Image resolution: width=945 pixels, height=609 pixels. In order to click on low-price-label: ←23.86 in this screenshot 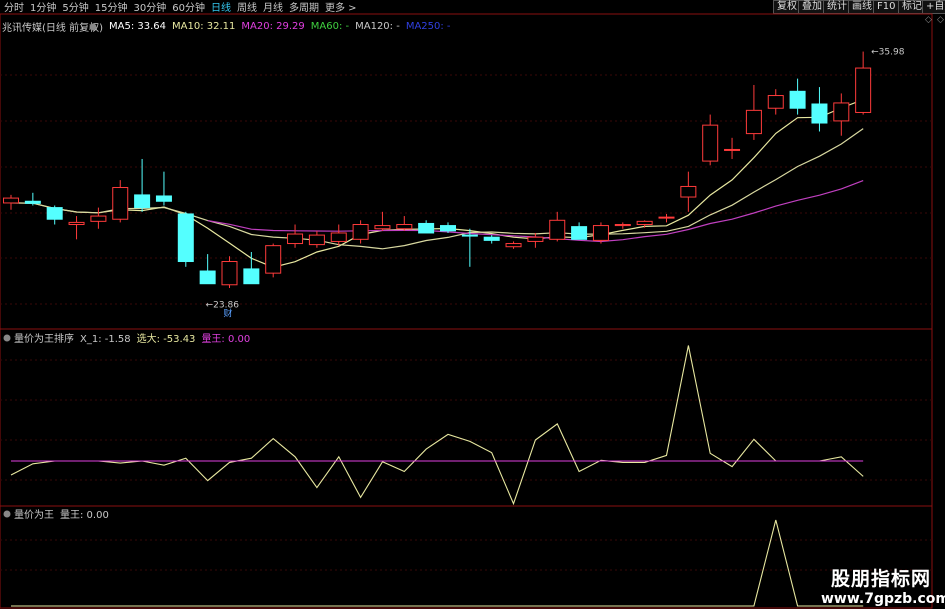, I will do `click(223, 306)`.